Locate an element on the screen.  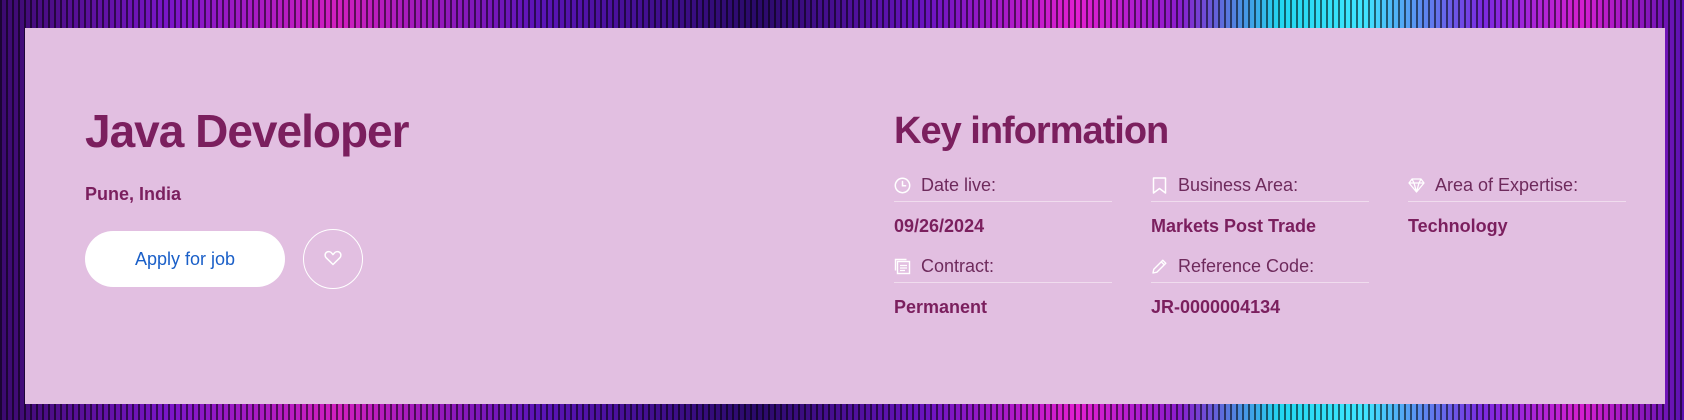
bookmark-icon is located at coordinates (1159, 185).